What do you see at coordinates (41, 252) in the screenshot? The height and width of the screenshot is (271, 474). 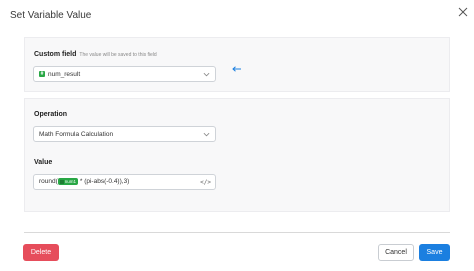 I see `delete-button: Delete` at bounding box center [41, 252].